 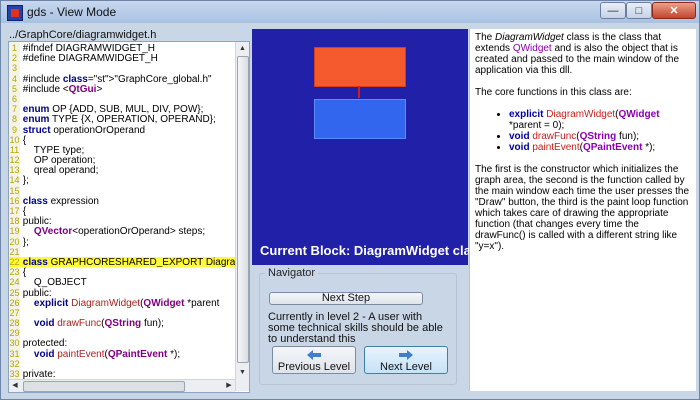 I want to click on code-line: 29, so click(x=122, y=333).